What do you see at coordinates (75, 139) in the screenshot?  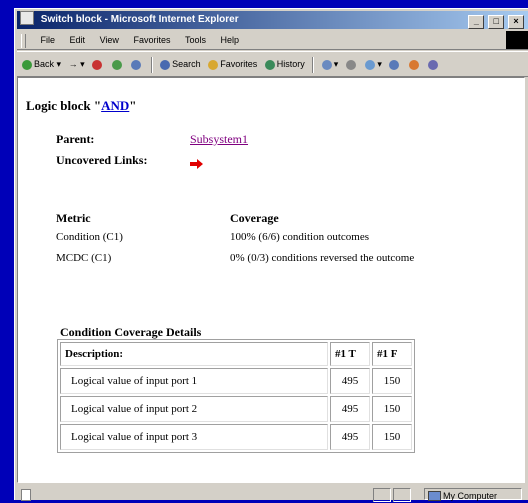 I see `parent-label: Parent:` at bounding box center [75, 139].